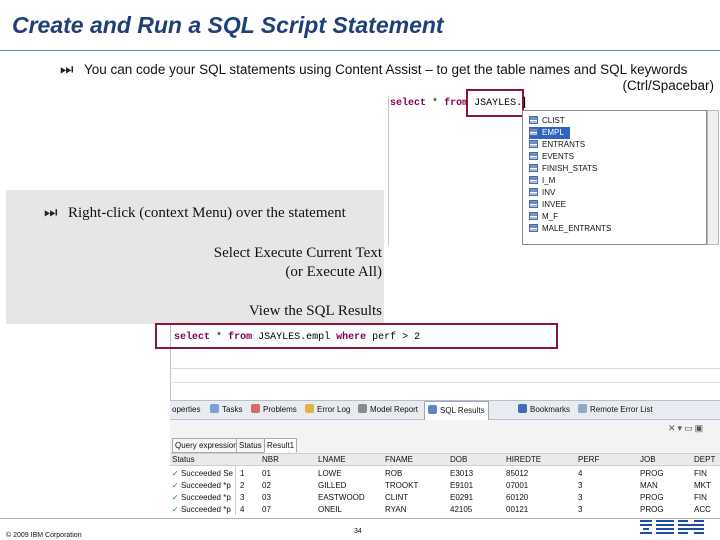 Image resolution: width=720 pixels, height=540 pixels. Describe the element at coordinates (702, 509) in the screenshot. I see `table-cell: ACC` at that location.